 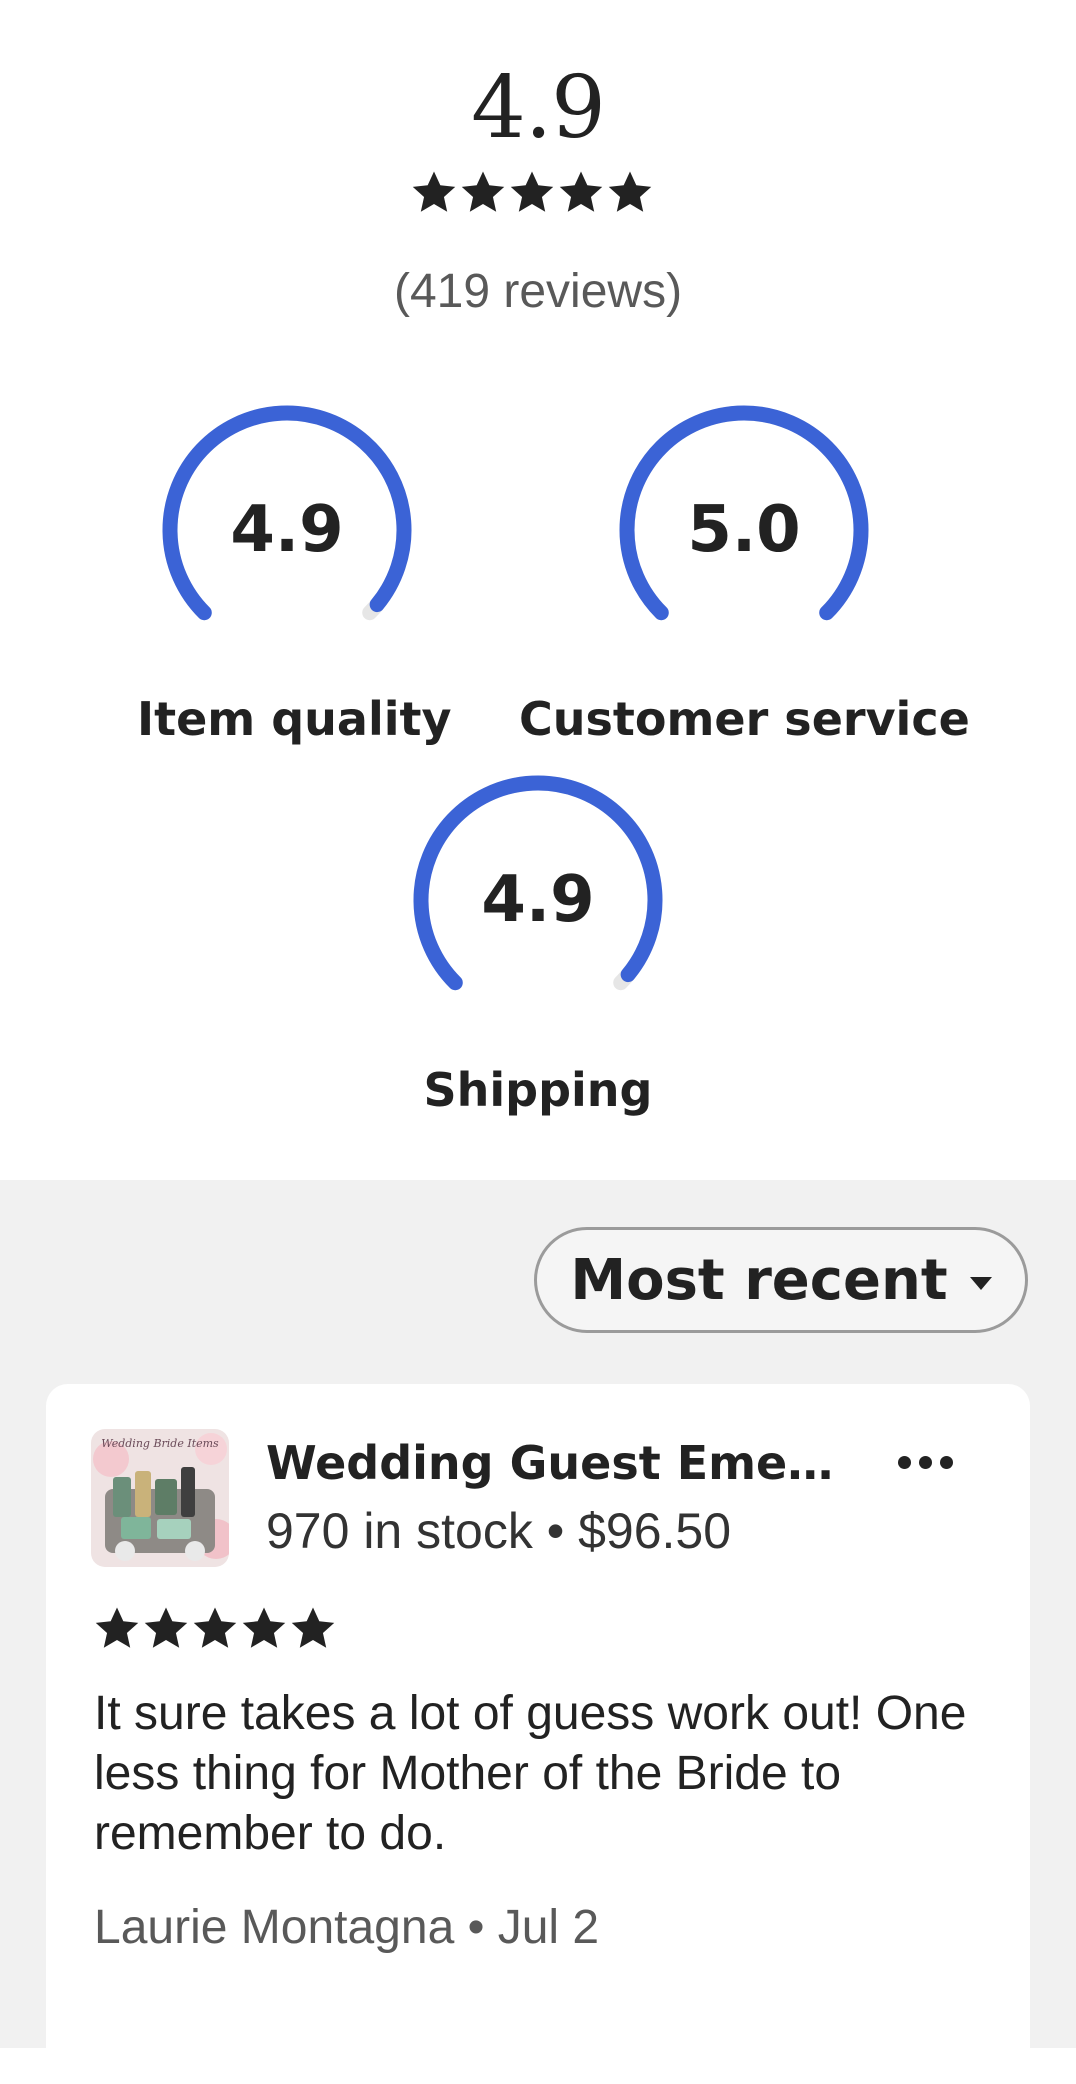 I want to click on overall-rating: 4.9, so click(x=538, y=108).